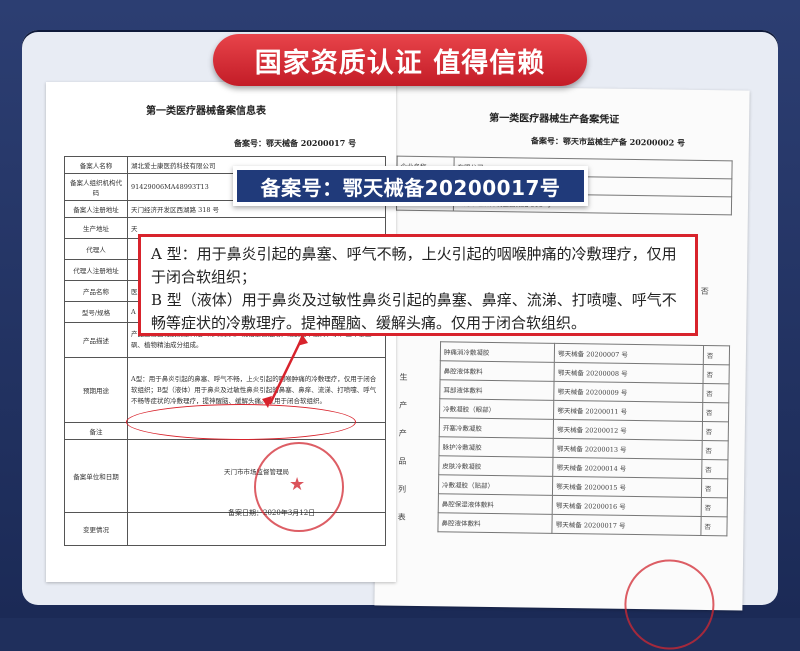  I want to click on cell-label: 预期用途, so click(96, 390).